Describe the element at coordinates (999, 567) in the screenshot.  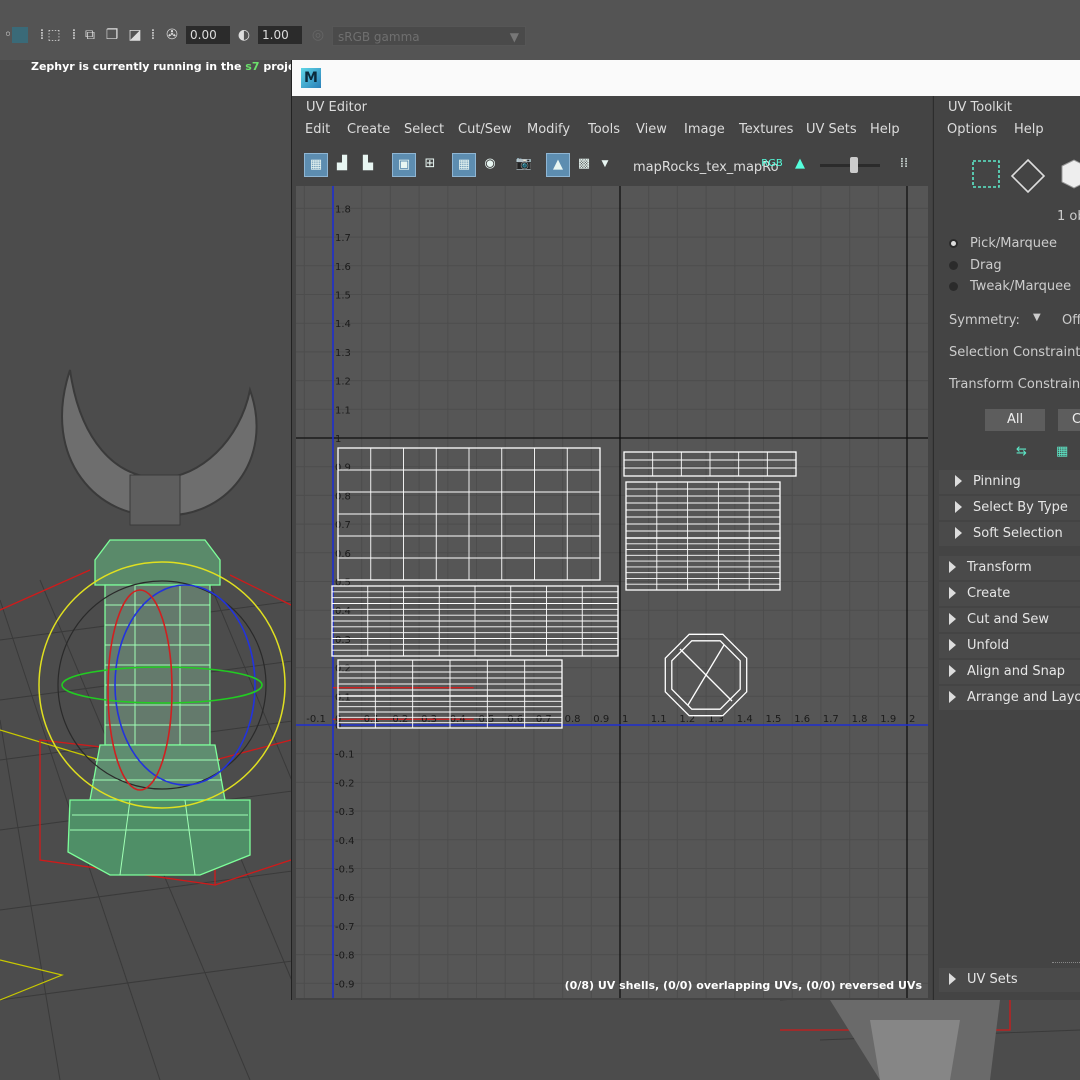
I see `section-label: Transform` at that location.